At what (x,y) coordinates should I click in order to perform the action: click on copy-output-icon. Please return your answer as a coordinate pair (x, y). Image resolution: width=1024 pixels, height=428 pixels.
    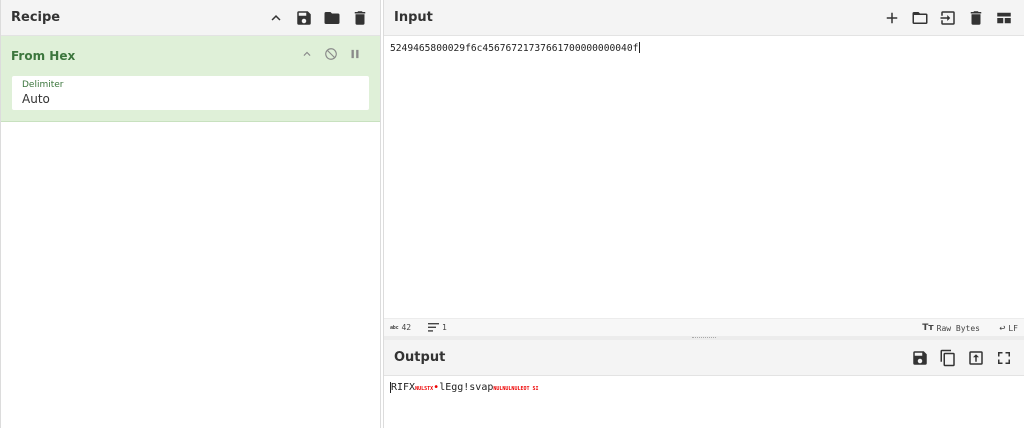
    Looking at the image, I should click on (948, 358).